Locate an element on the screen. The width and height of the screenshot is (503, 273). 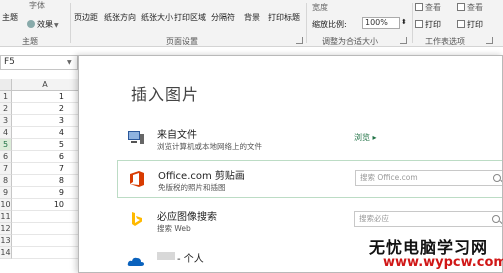
row-header: 1 is located at coordinates (6, 97).